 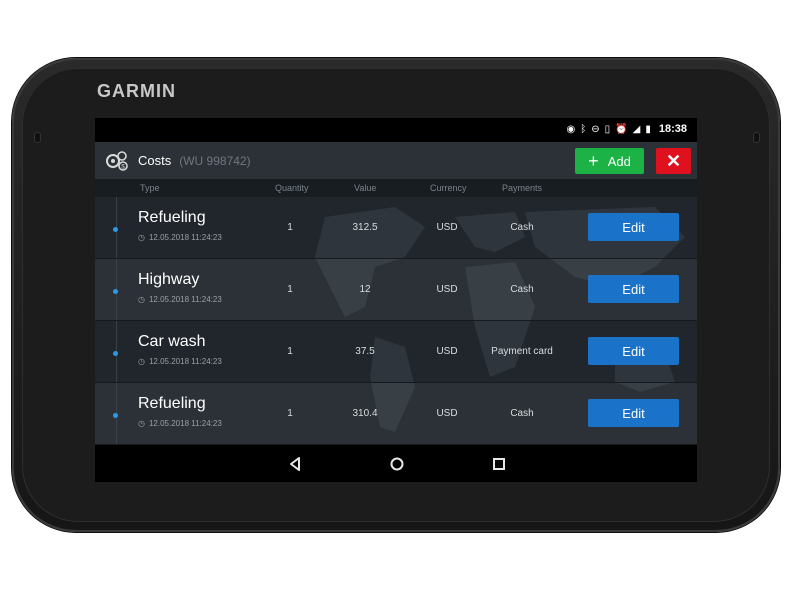 I want to click on hotspot-icon: ◉, so click(x=571, y=129).